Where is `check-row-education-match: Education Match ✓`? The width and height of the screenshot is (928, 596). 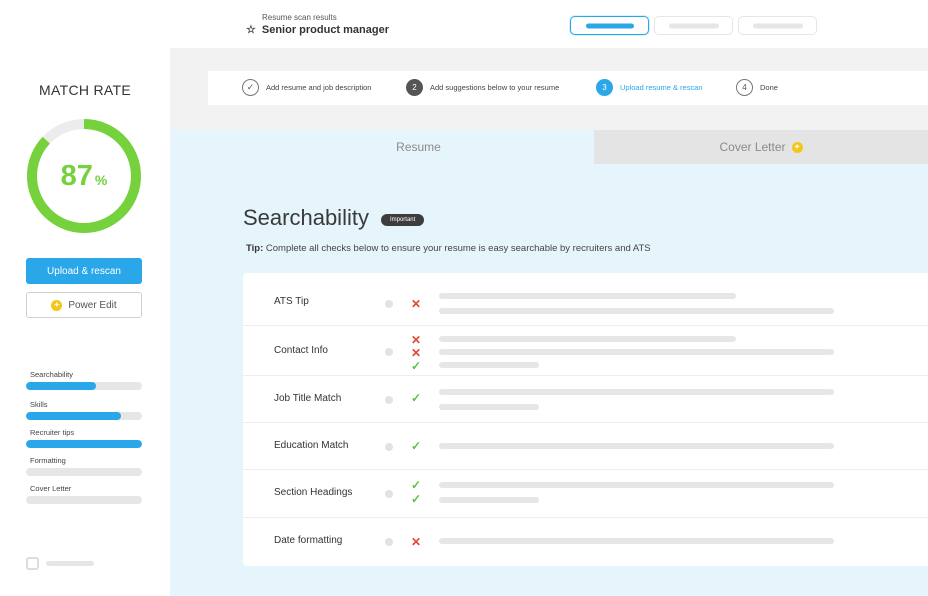 check-row-education-match: Education Match ✓ is located at coordinates (585, 446).